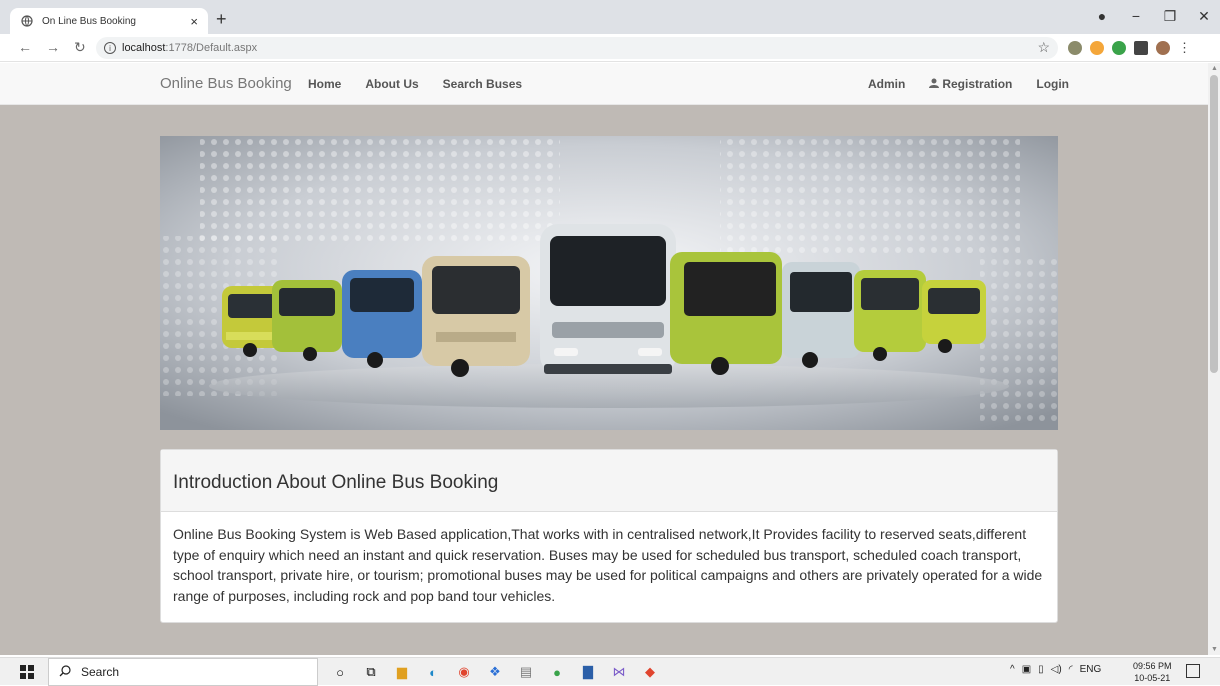 The height and width of the screenshot is (686, 1220). Describe the element at coordinates (1071, 669) in the screenshot. I see `wifi-icon: ◜` at that location.